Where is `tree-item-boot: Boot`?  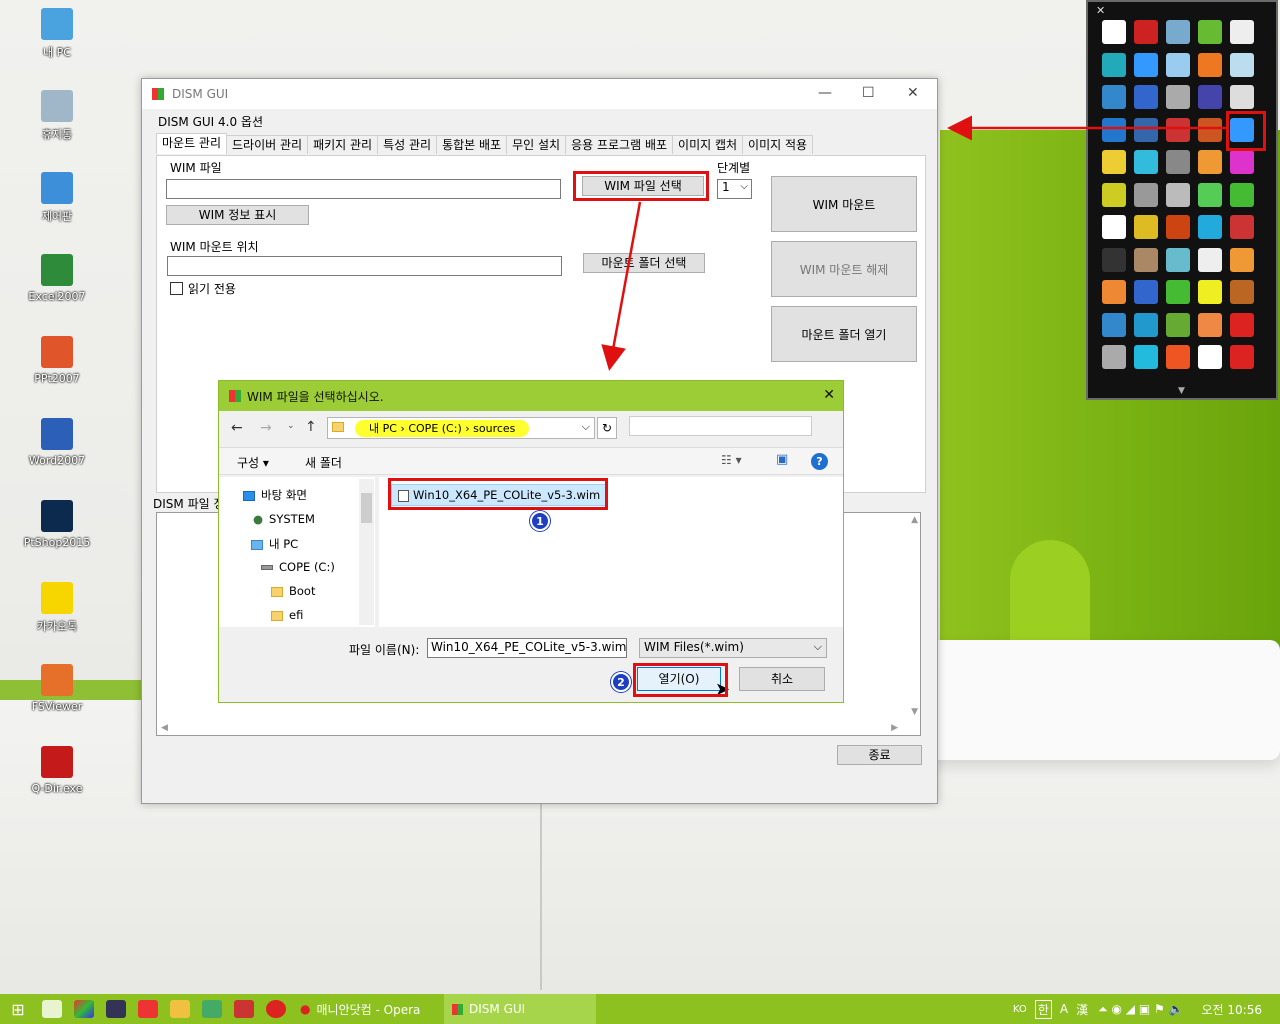 tree-item-boot: Boot is located at coordinates (293, 591).